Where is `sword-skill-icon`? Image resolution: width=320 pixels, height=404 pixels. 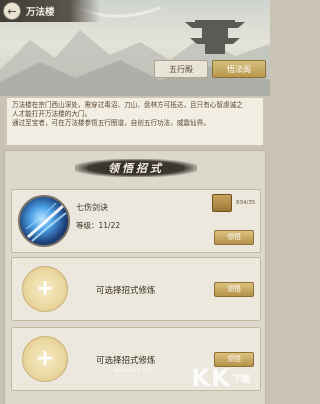
sword-skill-icon is located at coordinates (44, 221).